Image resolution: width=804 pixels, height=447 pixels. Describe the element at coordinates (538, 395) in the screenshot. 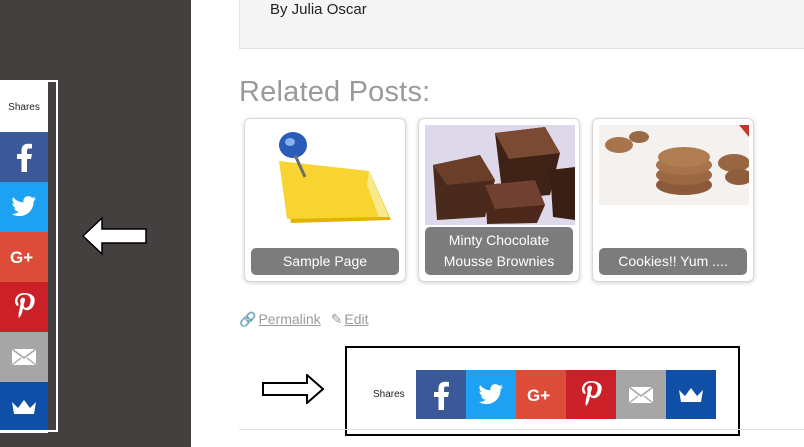

I see `svg-text: G+` at that location.